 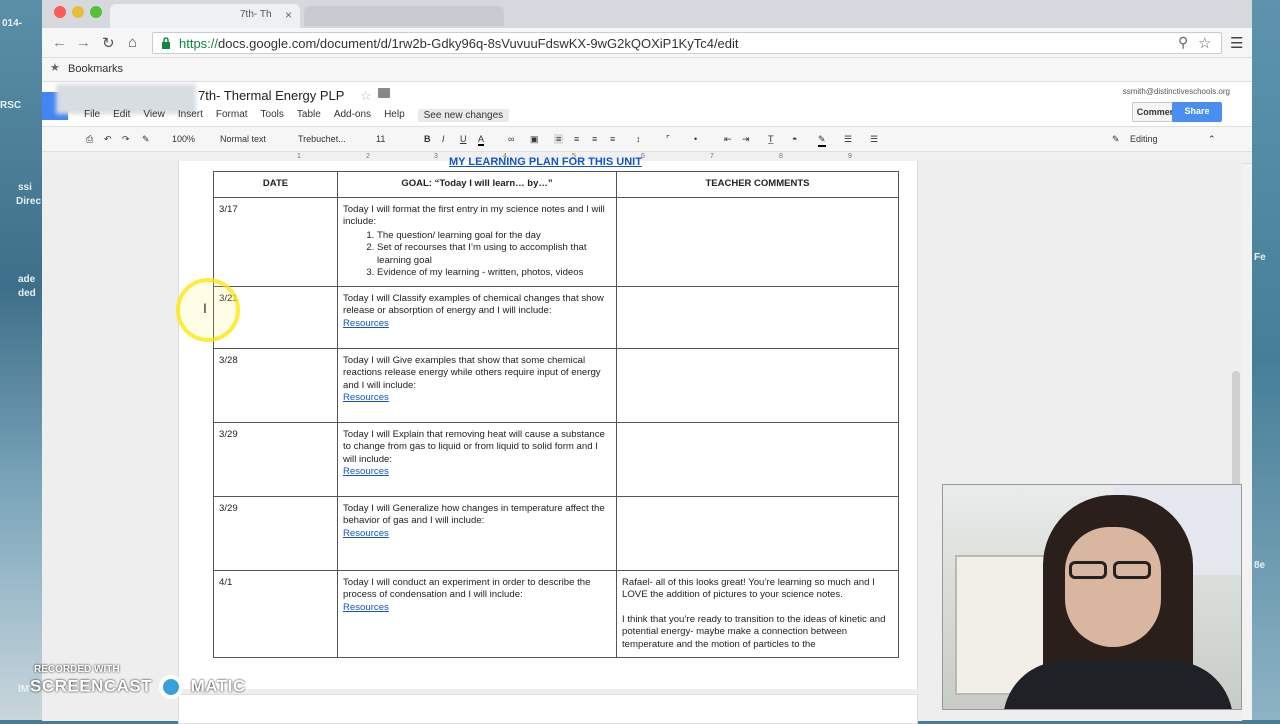 I want to click on menu-help: Help, so click(x=394, y=115).